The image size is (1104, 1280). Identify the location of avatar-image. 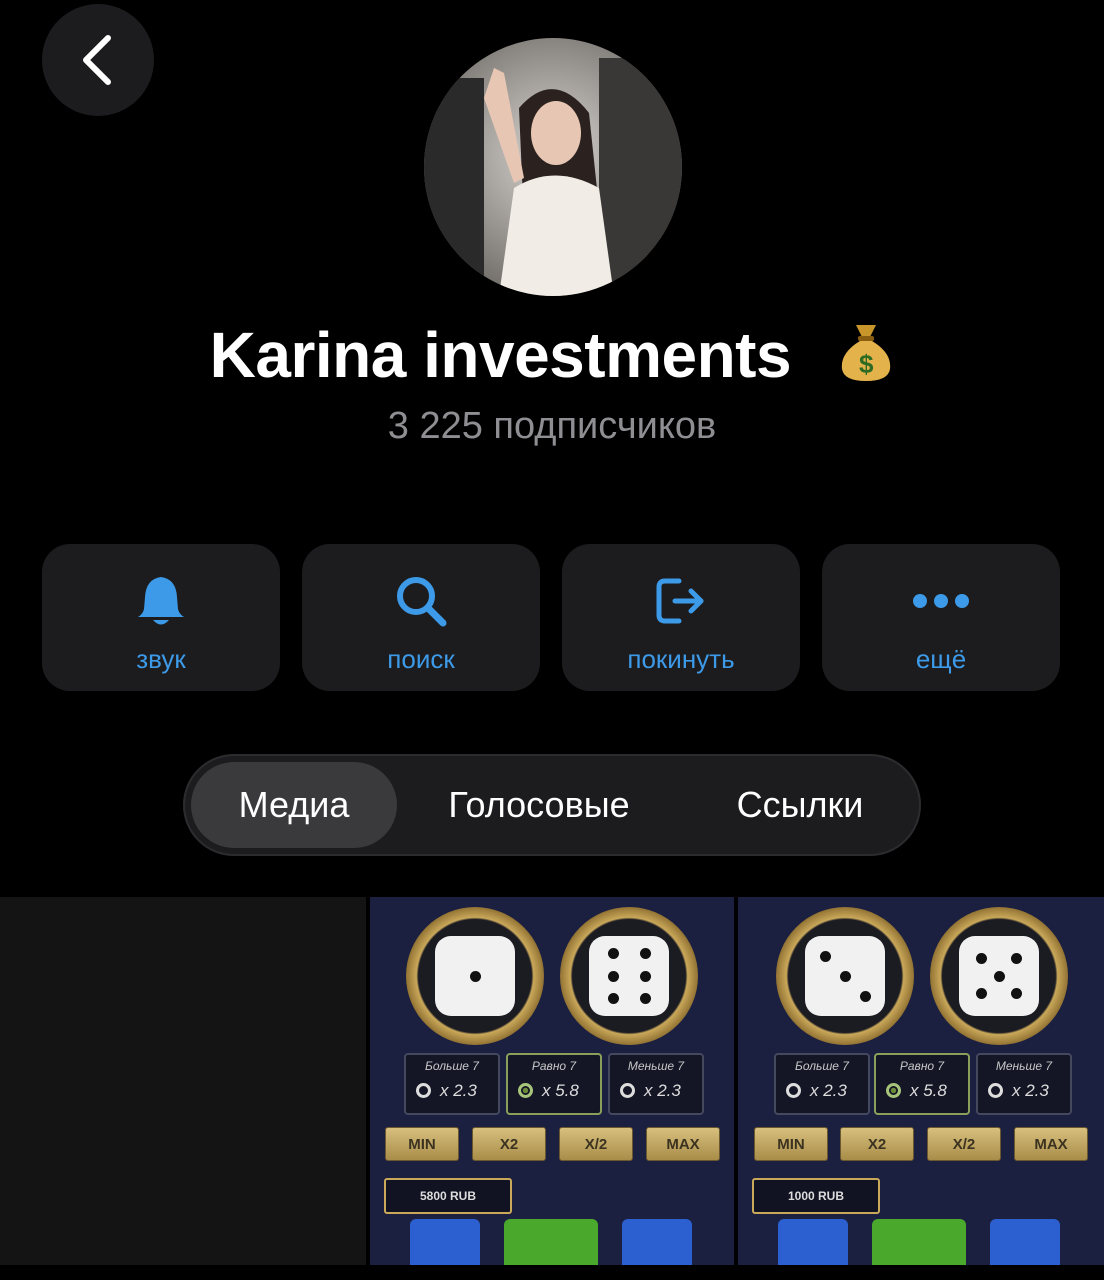
(553, 167).